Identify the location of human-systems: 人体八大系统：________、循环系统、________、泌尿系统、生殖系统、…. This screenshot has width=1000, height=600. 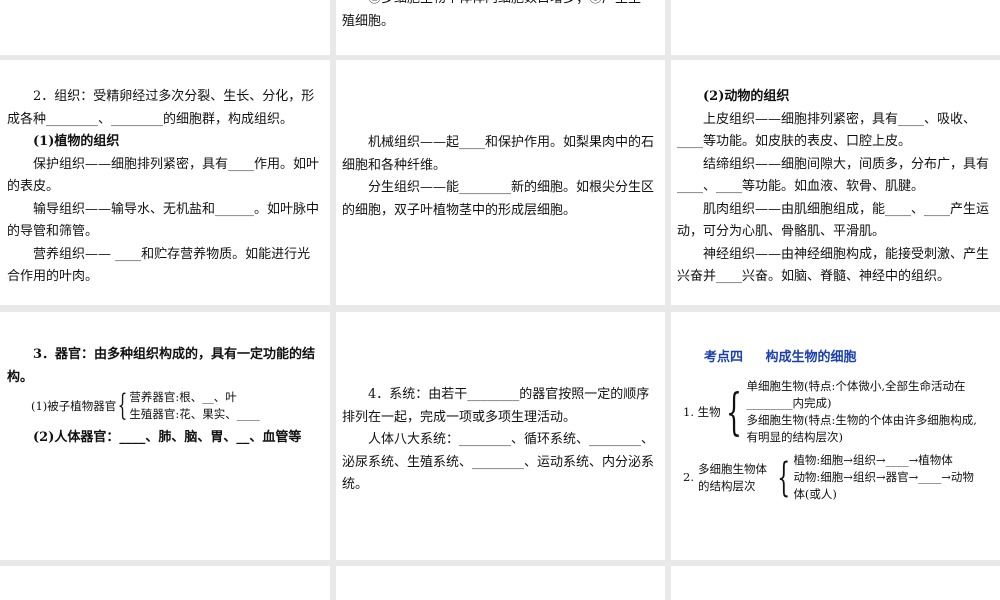
(498, 462).